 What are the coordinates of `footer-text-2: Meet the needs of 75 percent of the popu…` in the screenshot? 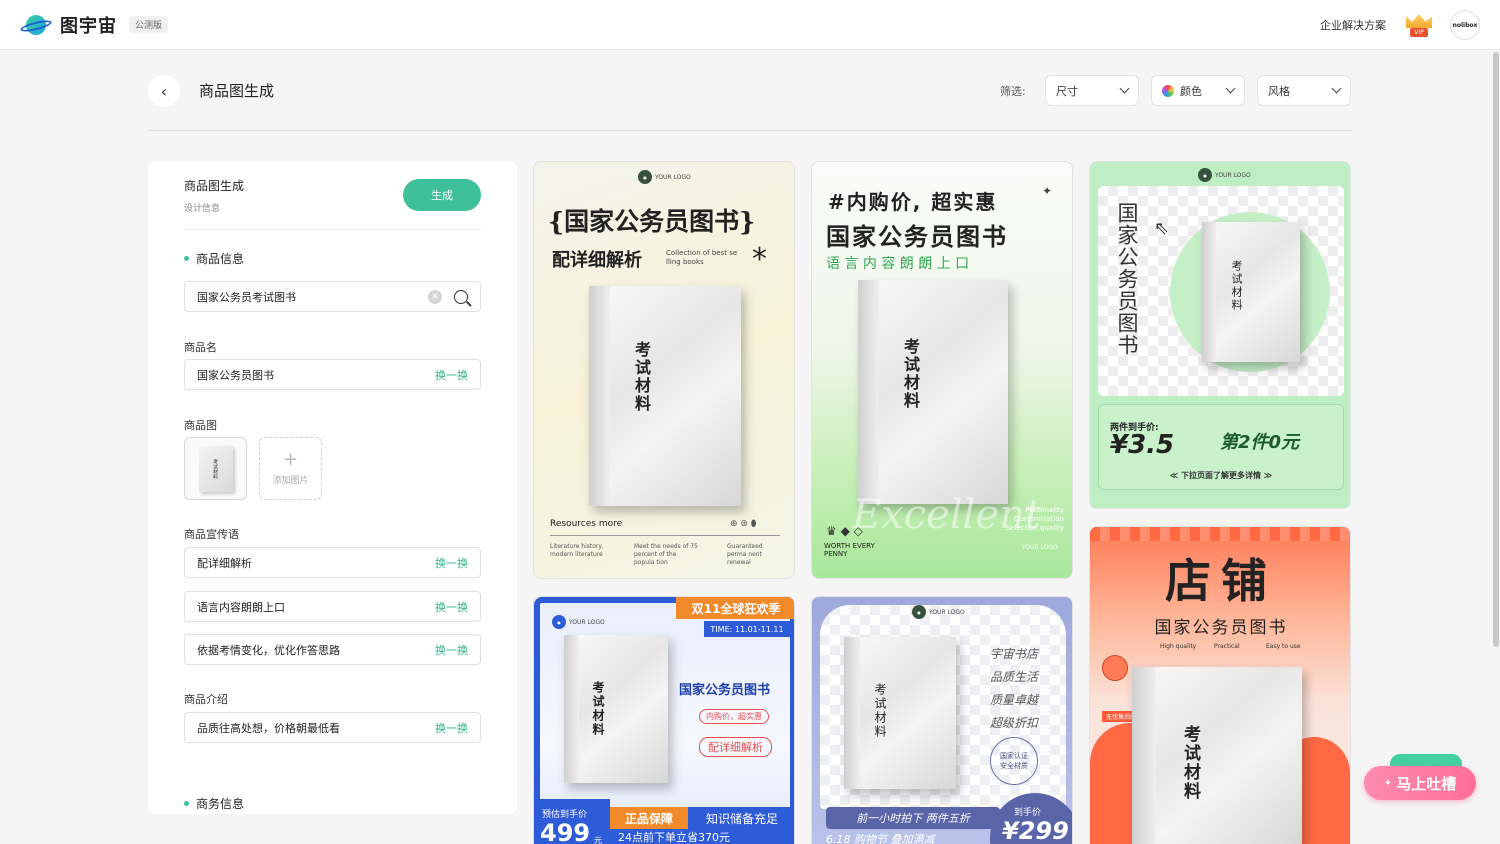 It's located at (666, 554).